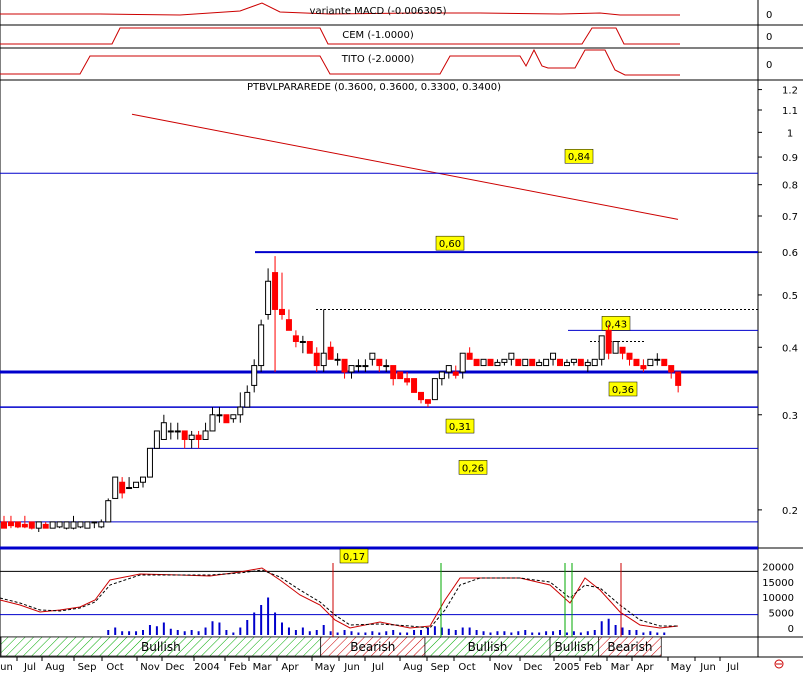 The image size is (803, 677). Describe the element at coordinates (473, 468) in the screenshot. I see `level-label: 0,26` at that location.